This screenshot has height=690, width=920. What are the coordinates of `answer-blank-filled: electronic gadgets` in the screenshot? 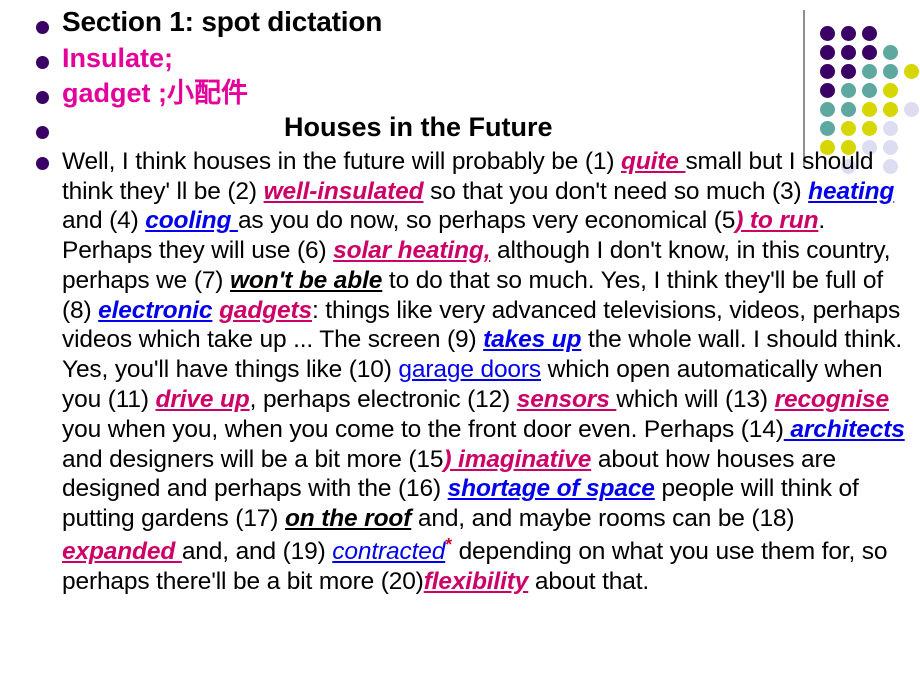 It's located at (205, 310).